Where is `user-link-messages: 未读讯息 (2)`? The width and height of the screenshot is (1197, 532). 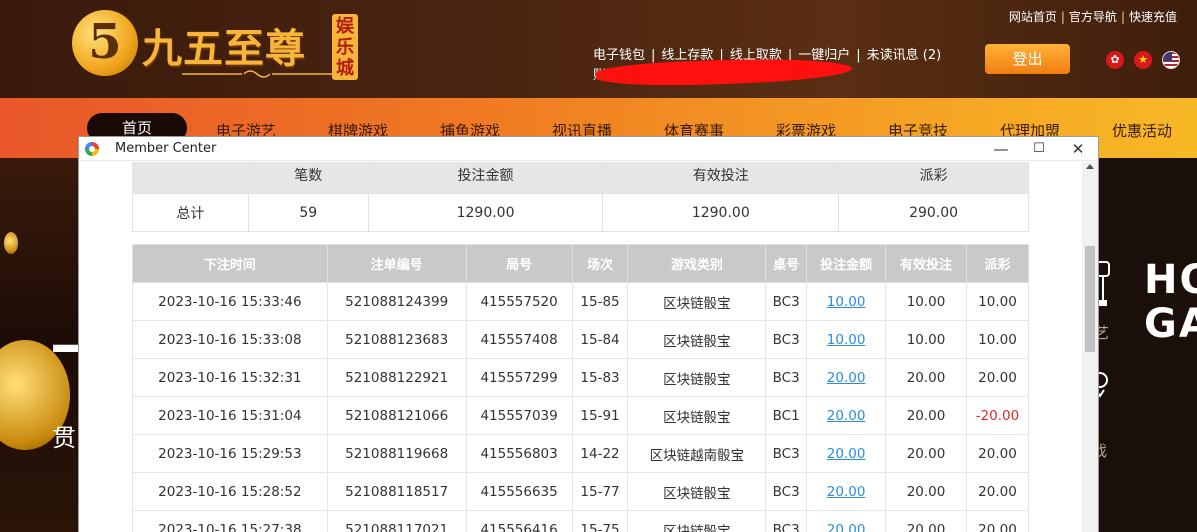 user-link-messages: 未读讯息 (2) is located at coordinates (904, 55).